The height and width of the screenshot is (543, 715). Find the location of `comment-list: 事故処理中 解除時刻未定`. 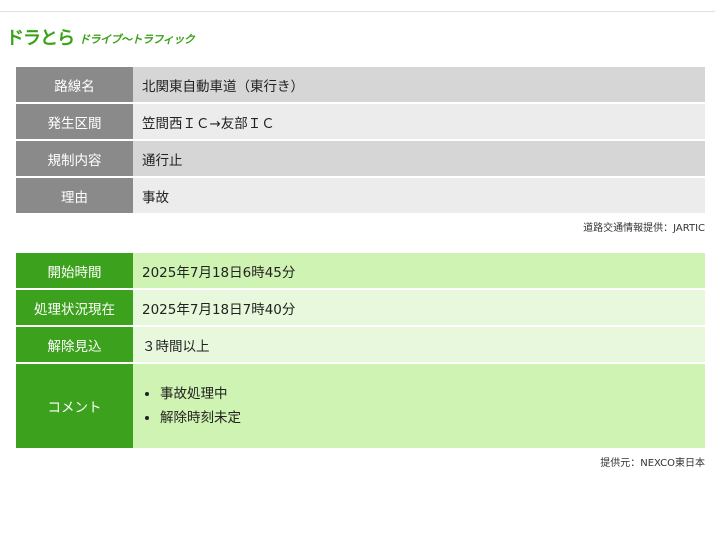

comment-list: 事故処理中 解除時刻未定 is located at coordinates (423, 406).